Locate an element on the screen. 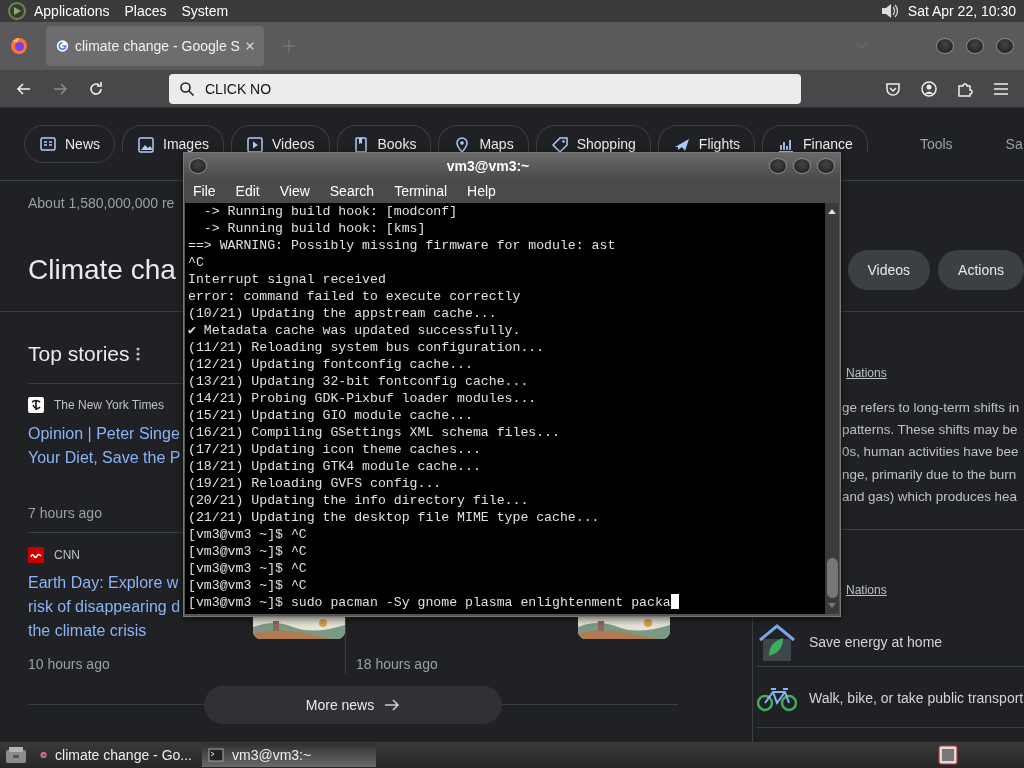 Image resolution: width=1024 pixels, height=768 pixels. section-title: Top stories is located at coordinates (79, 354).